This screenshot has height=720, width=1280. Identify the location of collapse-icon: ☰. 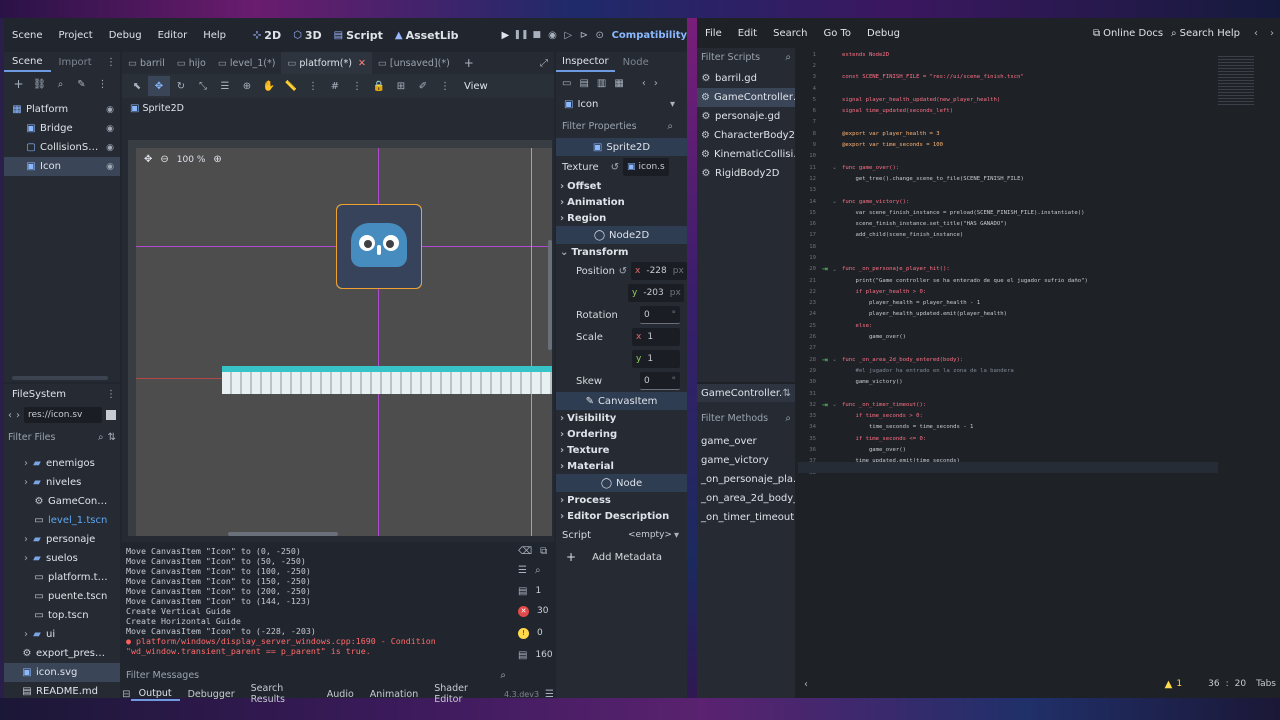
(522, 570).